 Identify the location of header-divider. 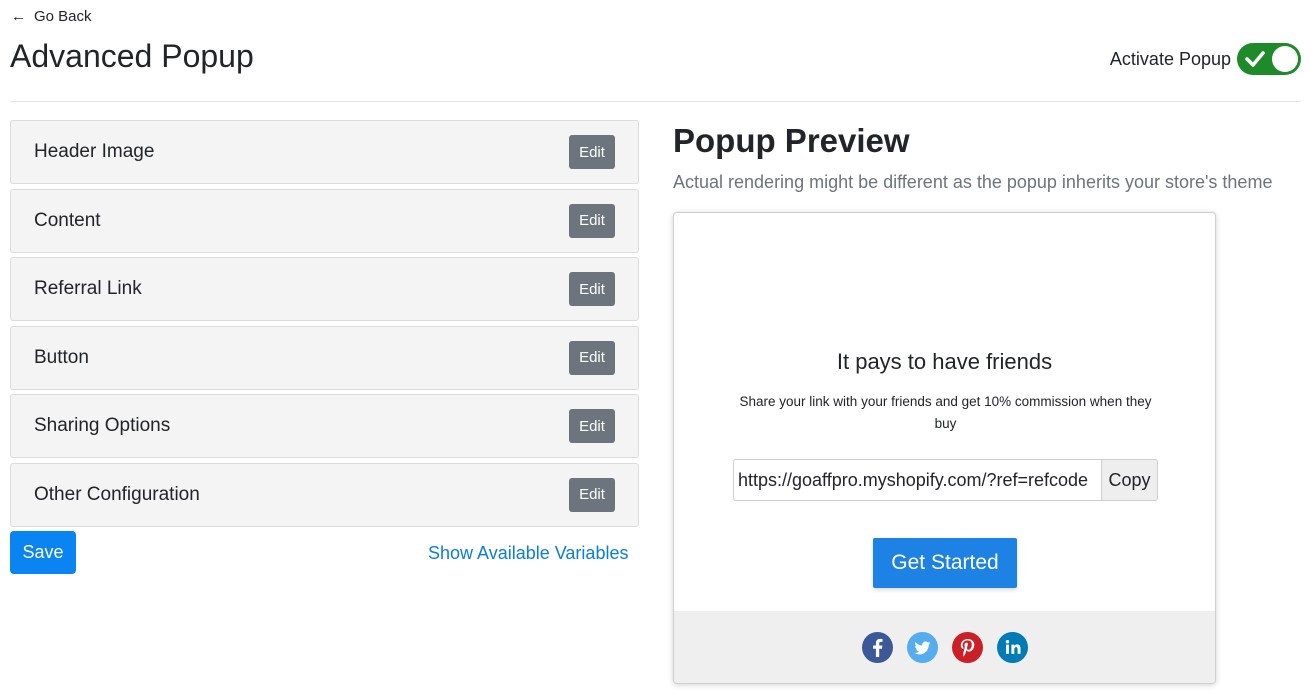
(655, 101).